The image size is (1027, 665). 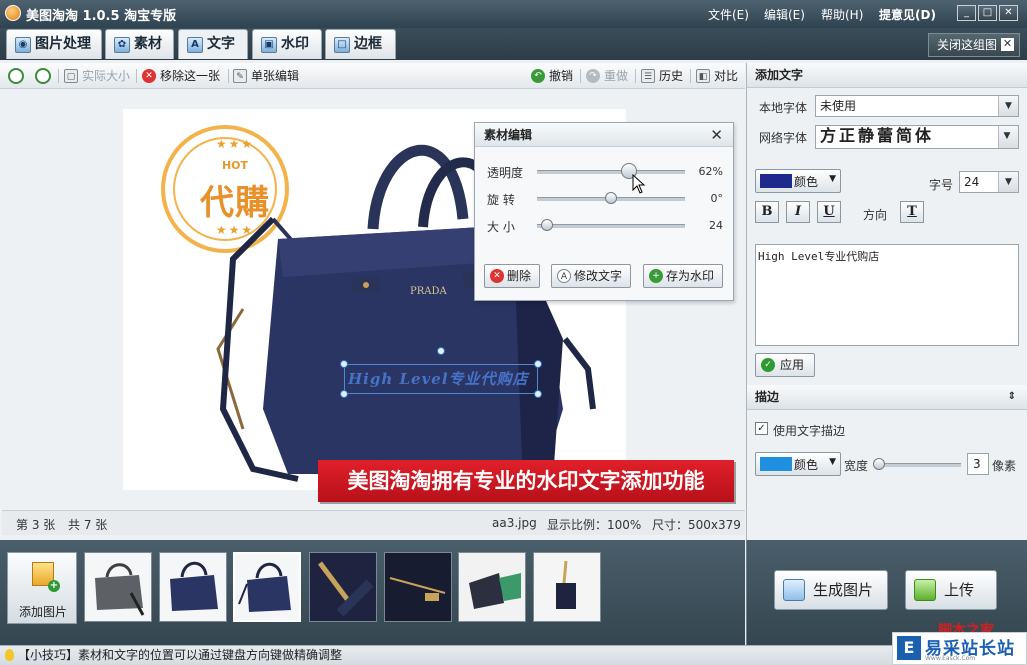 I want to click on compare-button: ◧ 对比, so click(x=717, y=76).